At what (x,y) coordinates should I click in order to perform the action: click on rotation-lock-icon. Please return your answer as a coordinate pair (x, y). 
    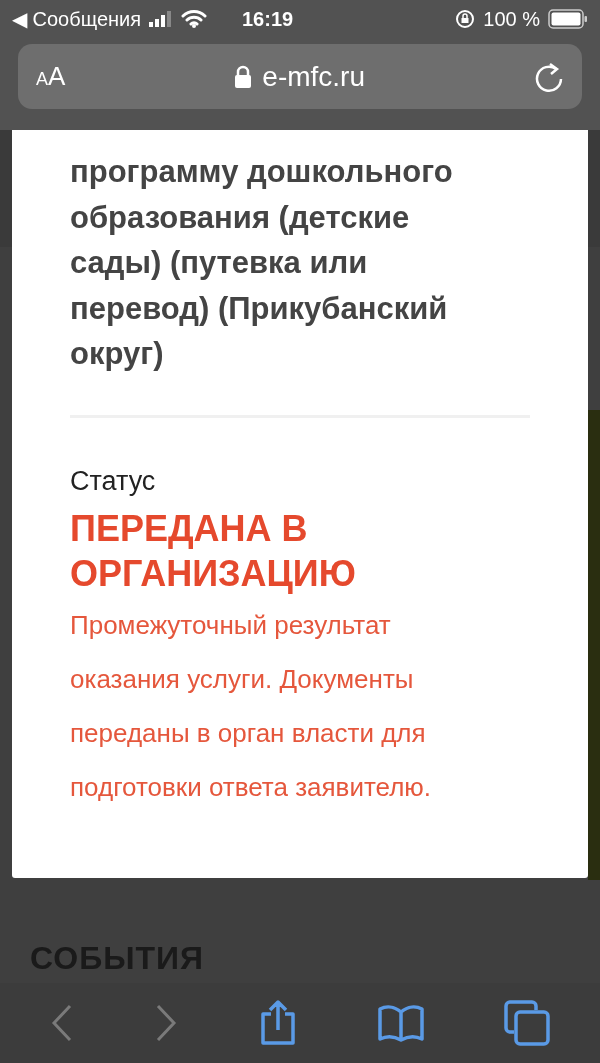
    Looking at the image, I should click on (465, 19).